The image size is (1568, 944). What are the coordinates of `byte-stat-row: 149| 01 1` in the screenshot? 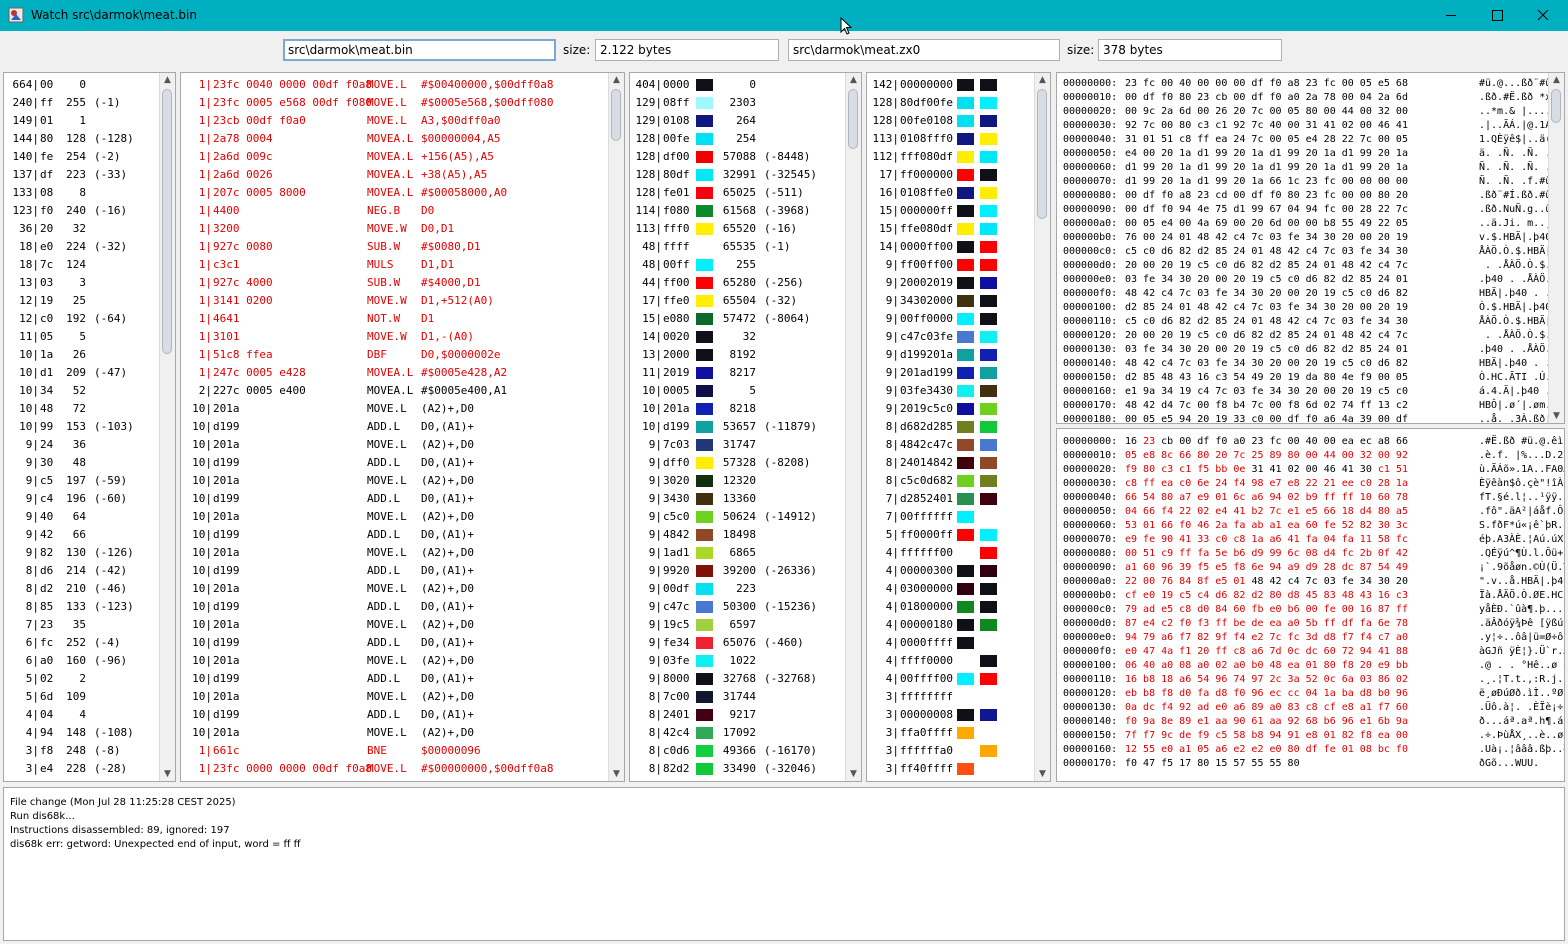 It's located at (82, 121).